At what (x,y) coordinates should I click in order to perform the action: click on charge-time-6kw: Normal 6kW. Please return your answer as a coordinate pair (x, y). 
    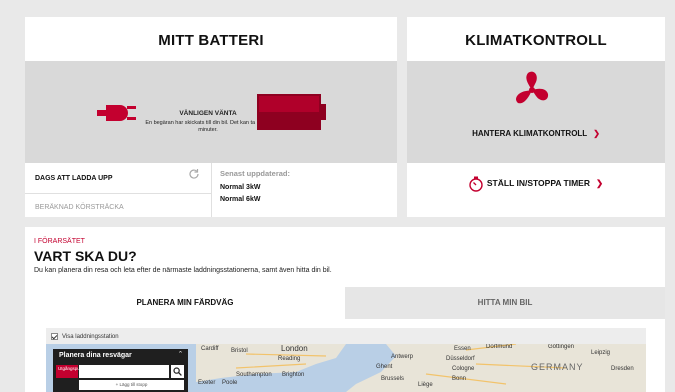
    Looking at the image, I should click on (240, 199).